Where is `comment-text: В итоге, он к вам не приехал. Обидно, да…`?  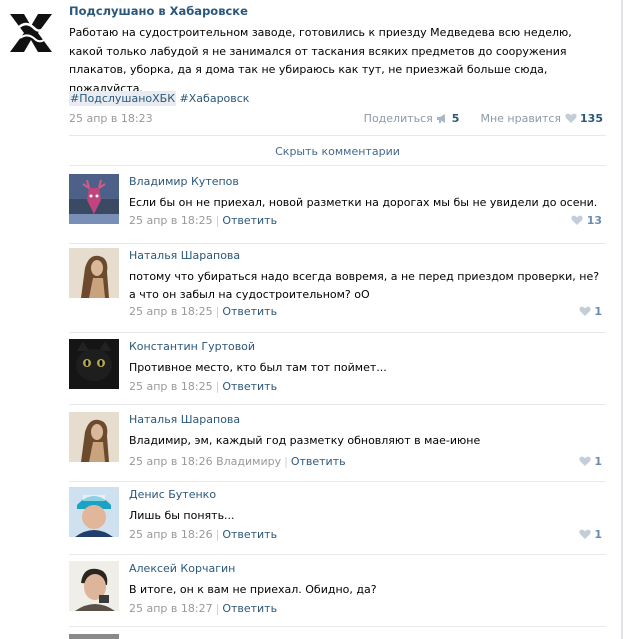 comment-text: В итоге, он к вам не приехал. Обидно, да… is located at coordinates (253, 590).